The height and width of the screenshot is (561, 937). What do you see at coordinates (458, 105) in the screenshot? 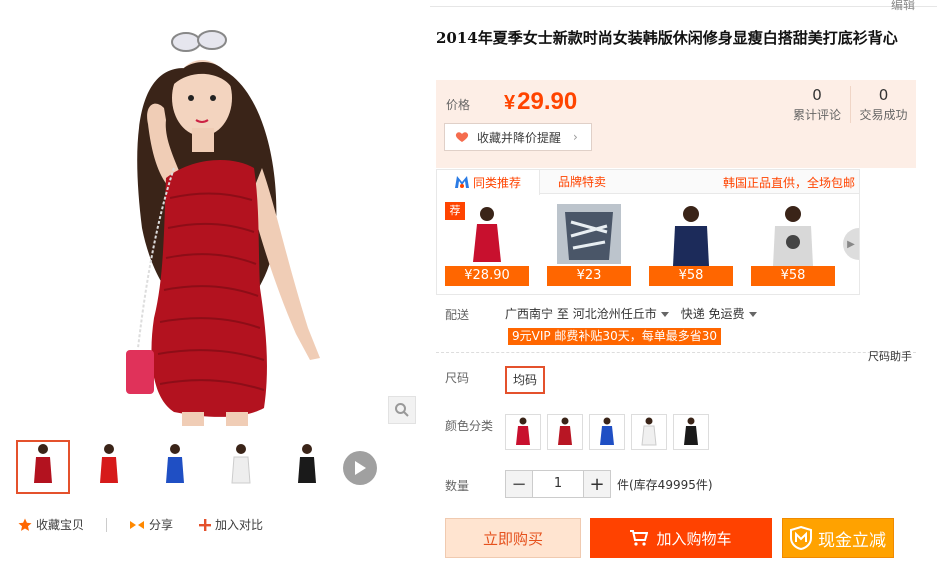
I see `price-label: 价格` at bounding box center [458, 105].